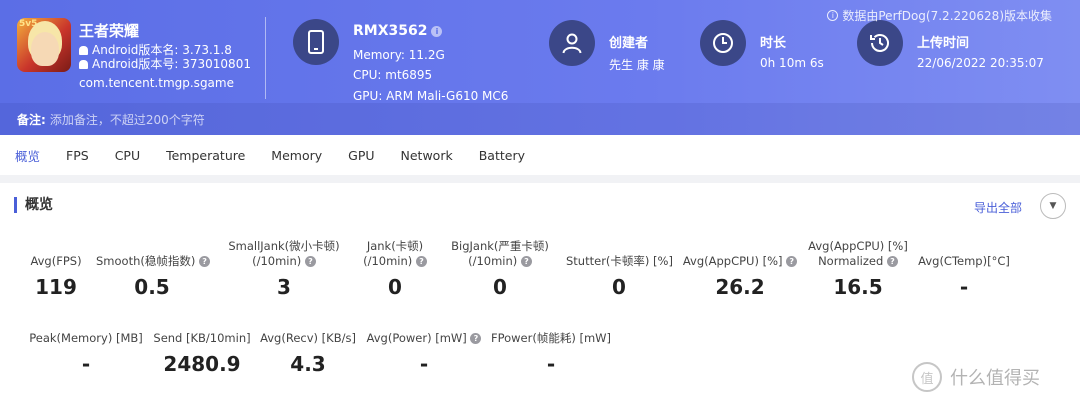  Describe the element at coordinates (833, 15) in the screenshot. I see `info-icon: i` at that location.